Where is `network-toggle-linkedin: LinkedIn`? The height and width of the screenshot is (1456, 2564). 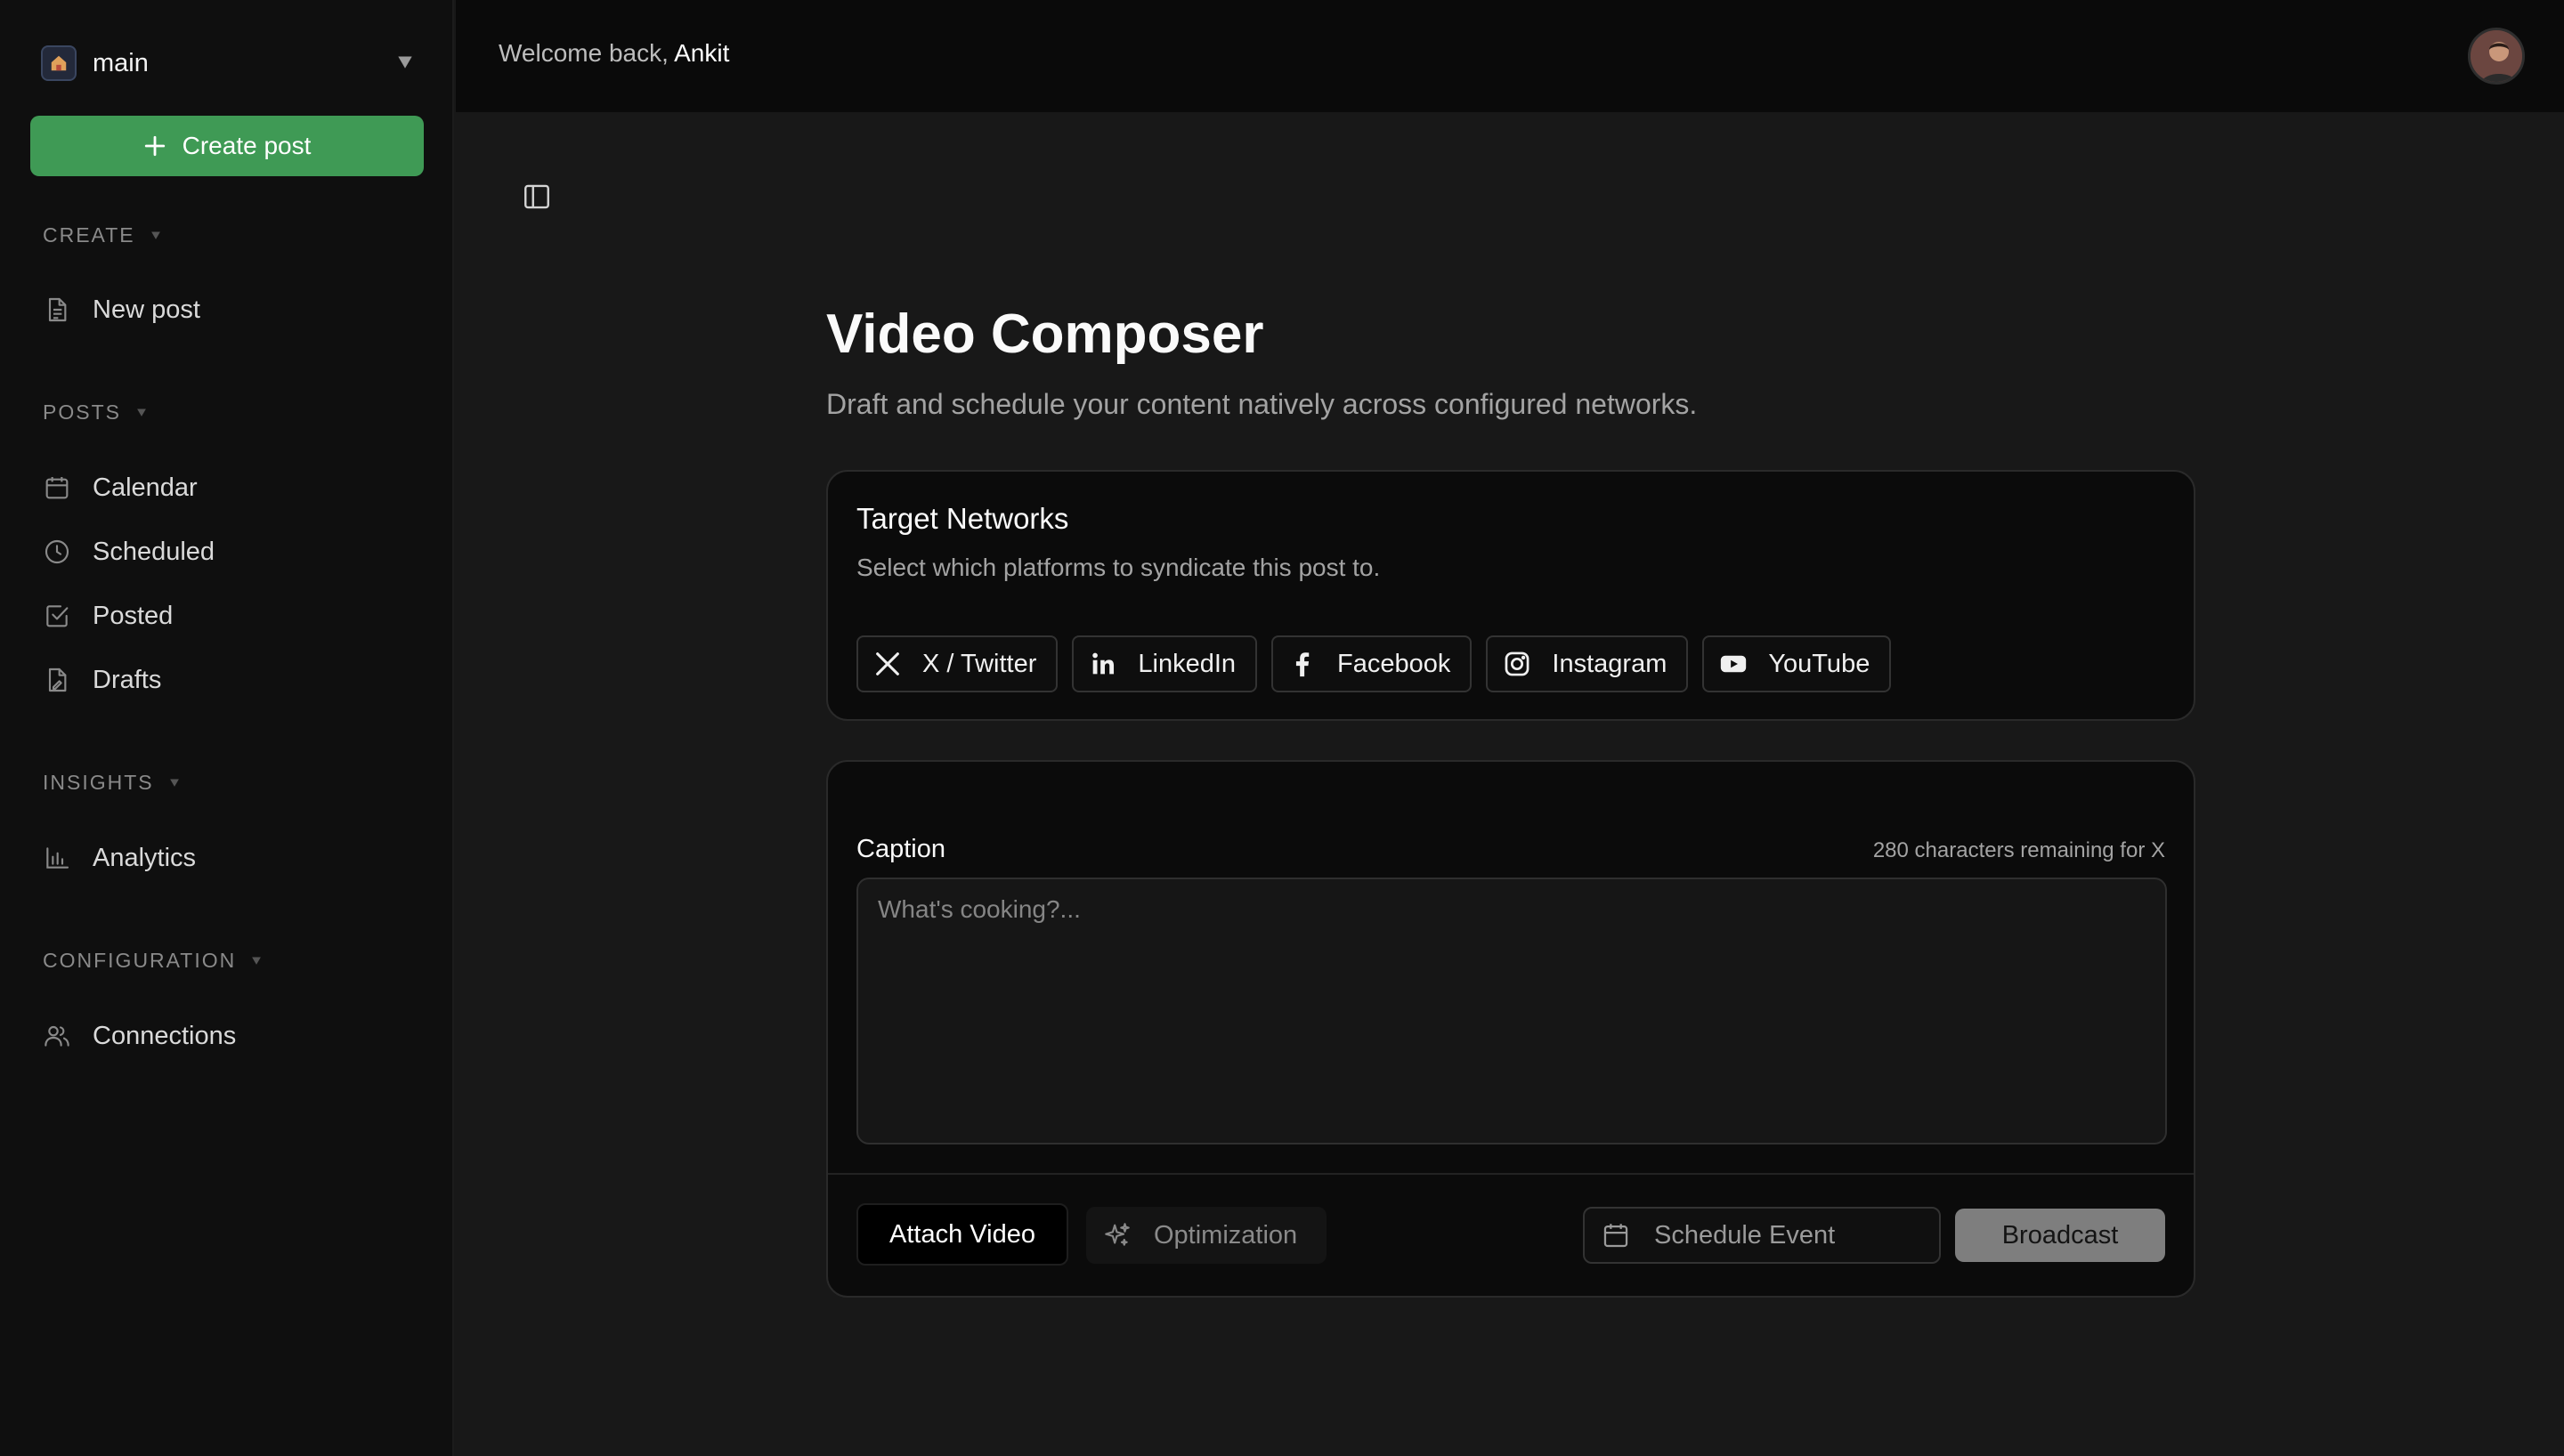 network-toggle-linkedin: LinkedIn is located at coordinates (1165, 663).